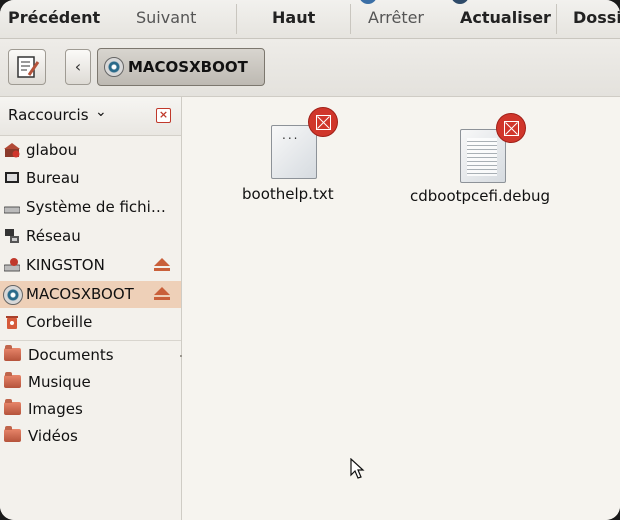 This screenshot has width=620, height=520. I want to click on sidebar-item-label: Documents, so click(71, 355).